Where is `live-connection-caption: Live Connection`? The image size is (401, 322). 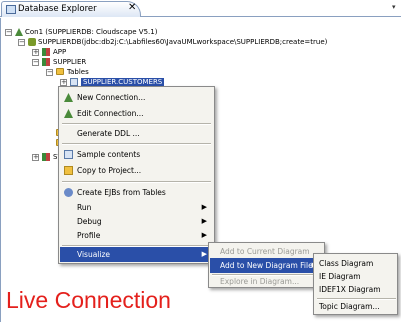 live-connection-caption: Live Connection is located at coordinates (88, 300).